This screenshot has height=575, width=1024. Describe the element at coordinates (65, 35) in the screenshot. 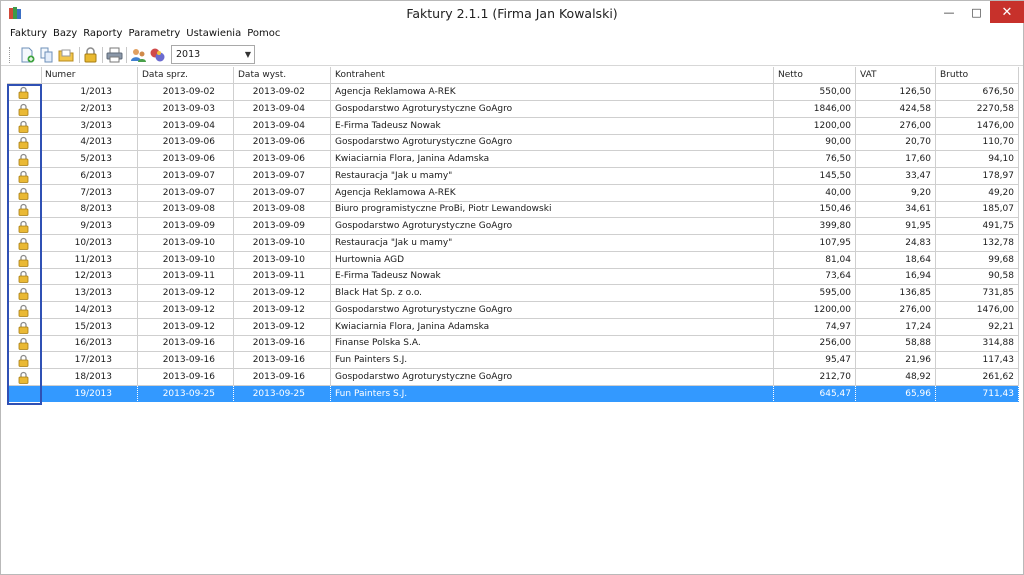

I see `menu-bazy: Bazy` at that location.